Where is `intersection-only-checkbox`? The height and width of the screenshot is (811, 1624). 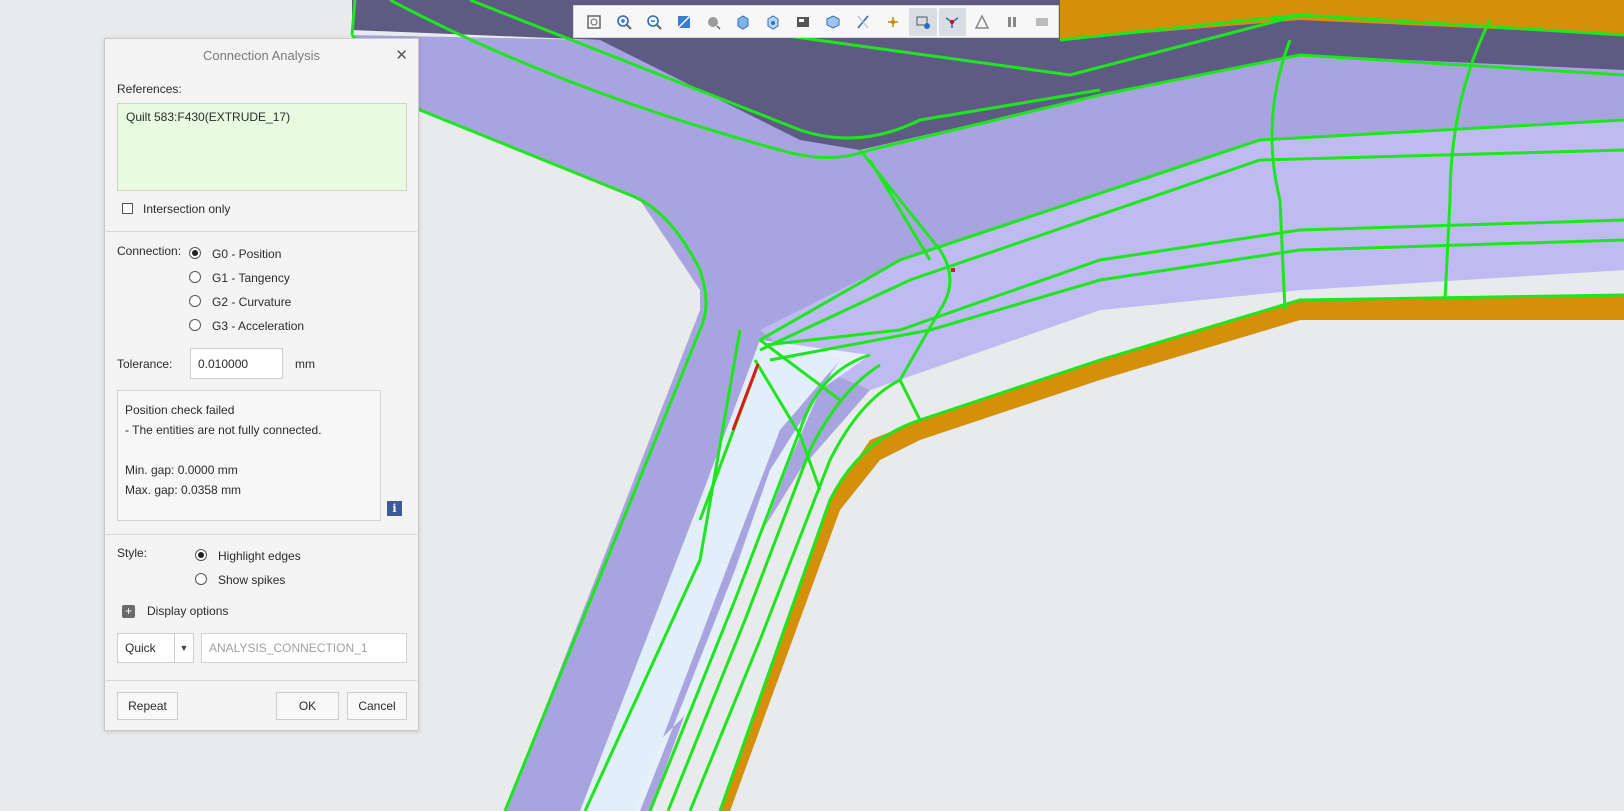
intersection-only-checkbox is located at coordinates (127, 208).